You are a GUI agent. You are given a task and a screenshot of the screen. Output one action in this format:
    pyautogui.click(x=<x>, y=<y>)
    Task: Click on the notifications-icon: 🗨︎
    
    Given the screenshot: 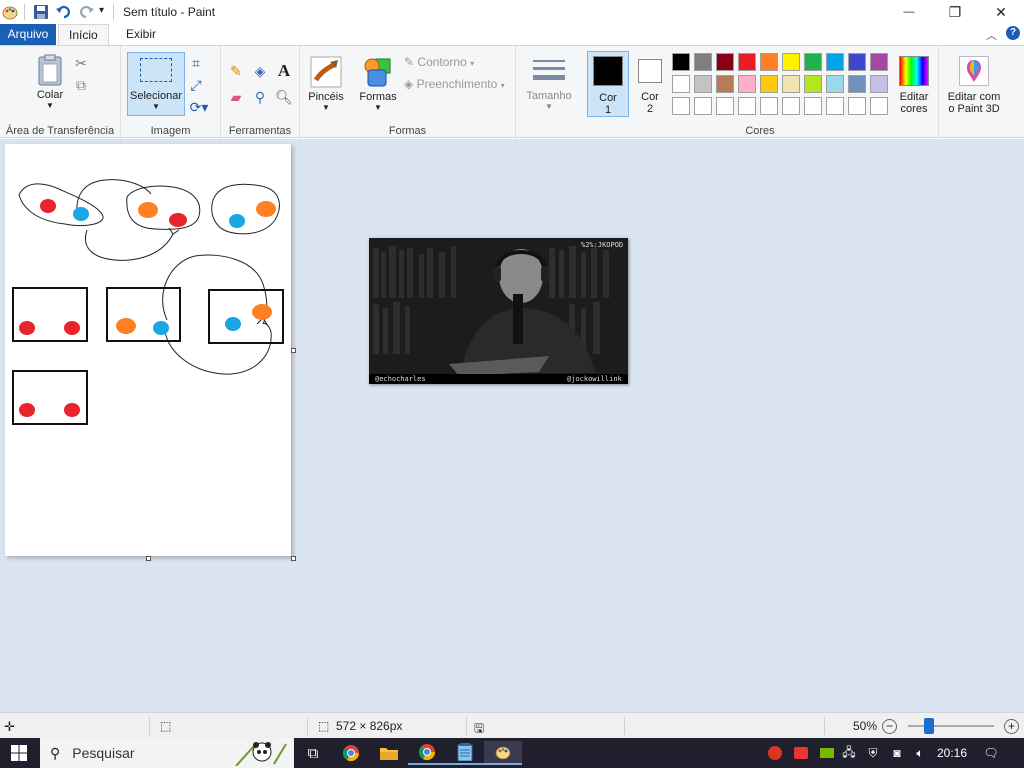 What is the action you would take?
    pyautogui.click(x=991, y=753)
    